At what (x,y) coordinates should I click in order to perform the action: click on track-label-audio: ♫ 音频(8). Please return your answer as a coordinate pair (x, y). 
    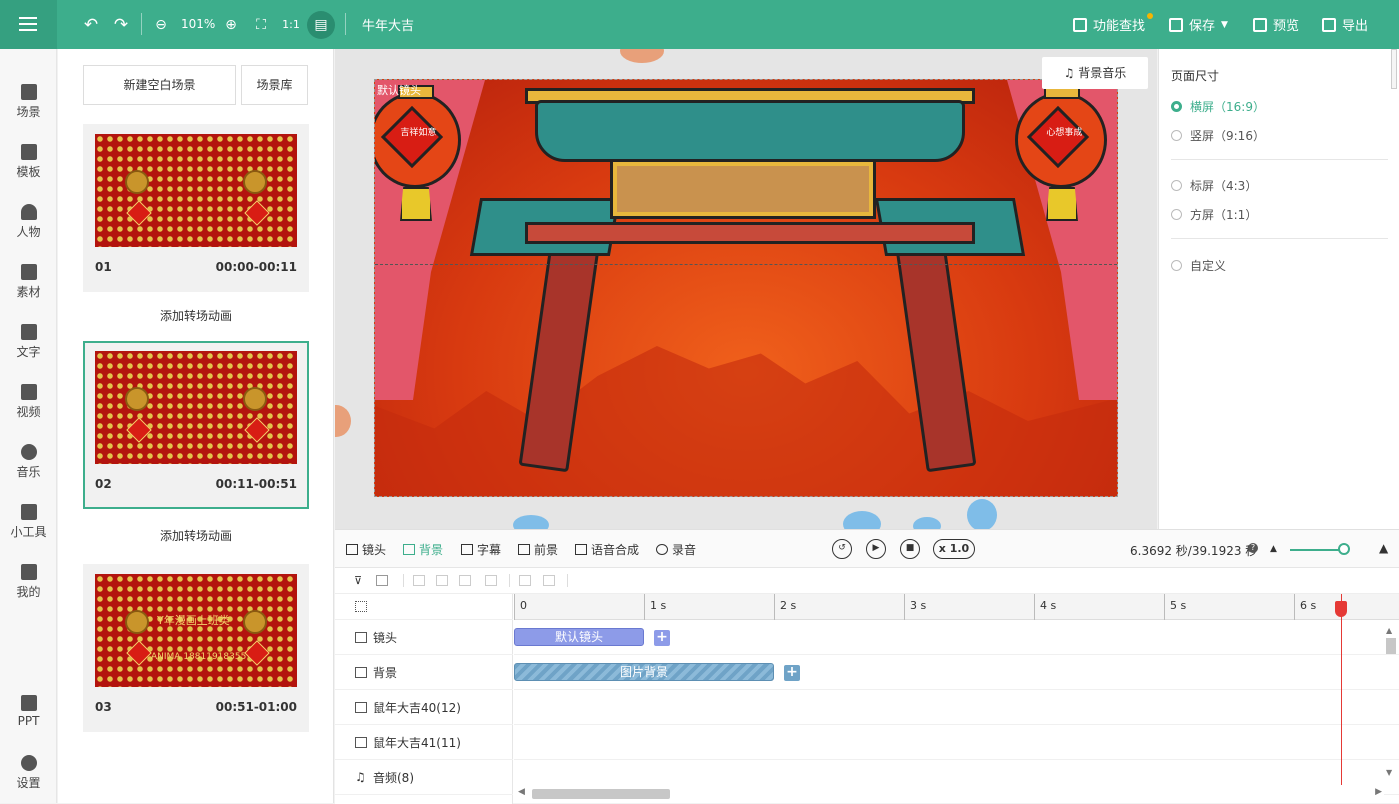
    Looking at the image, I should click on (424, 777).